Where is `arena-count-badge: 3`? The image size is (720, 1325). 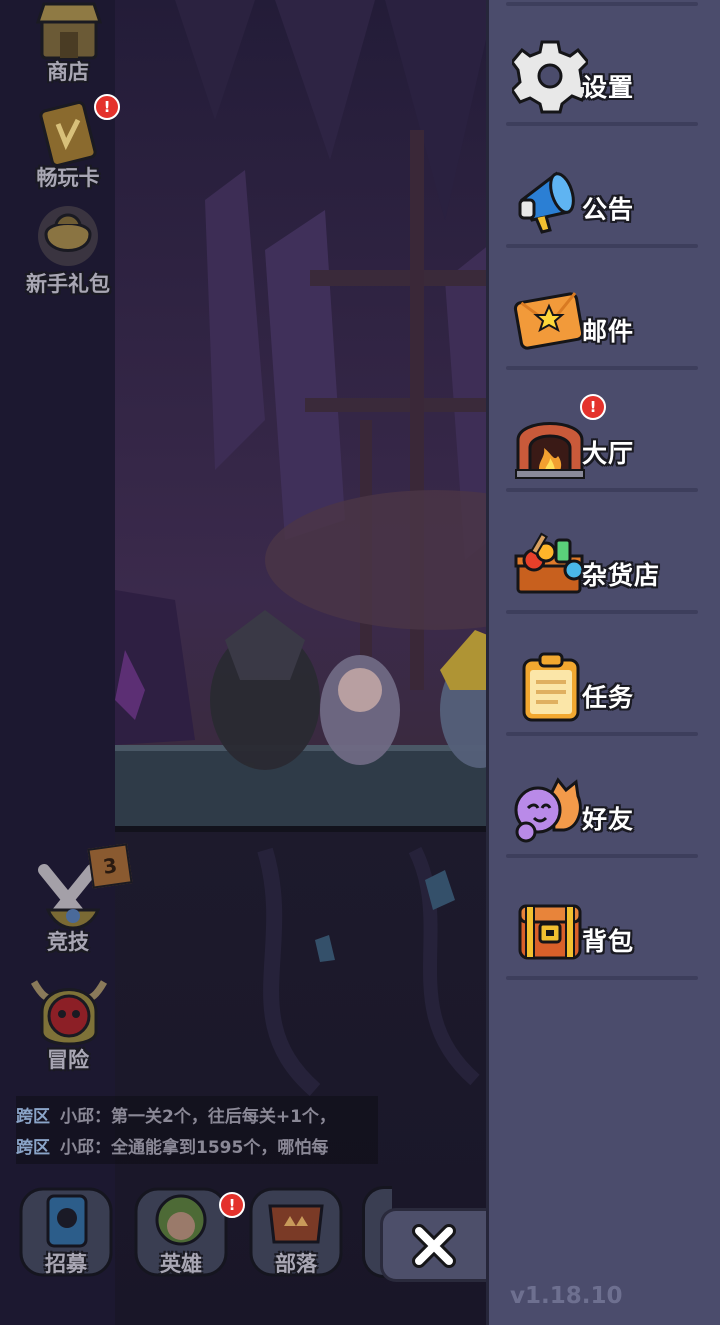
arena-count-badge: 3 is located at coordinates (110, 866).